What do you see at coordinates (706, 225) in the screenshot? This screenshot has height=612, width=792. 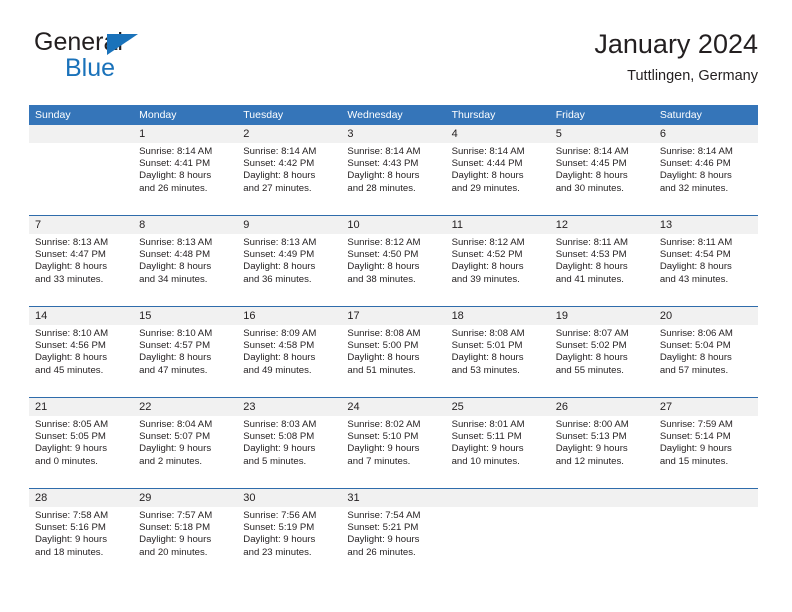 I see `day-number: 13` at bounding box center [706, 225].